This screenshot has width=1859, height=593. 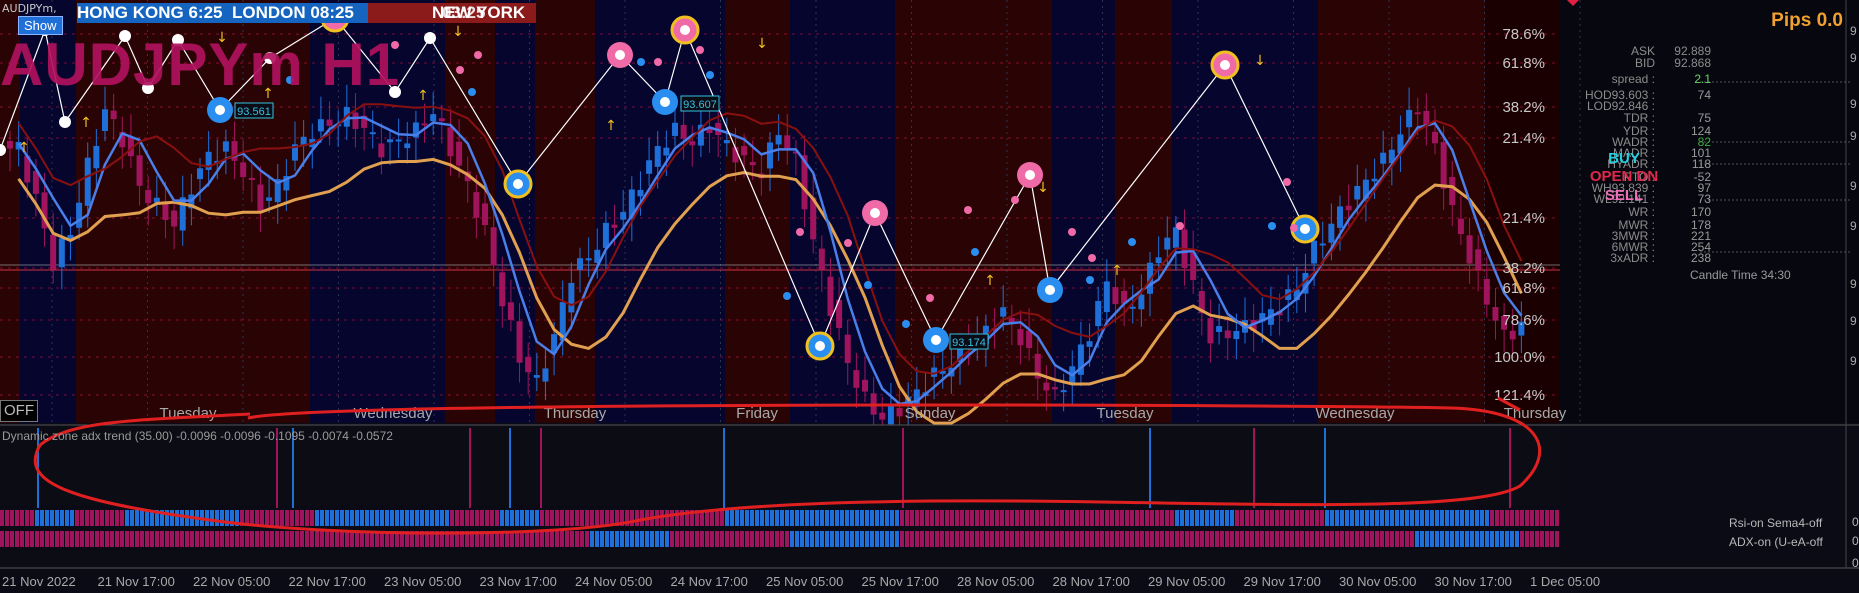 What do you see at coordinates (804, 581) in the screenshot?
I see `time-label: 25 Nov 05:00` at bounding box center [804, 581].